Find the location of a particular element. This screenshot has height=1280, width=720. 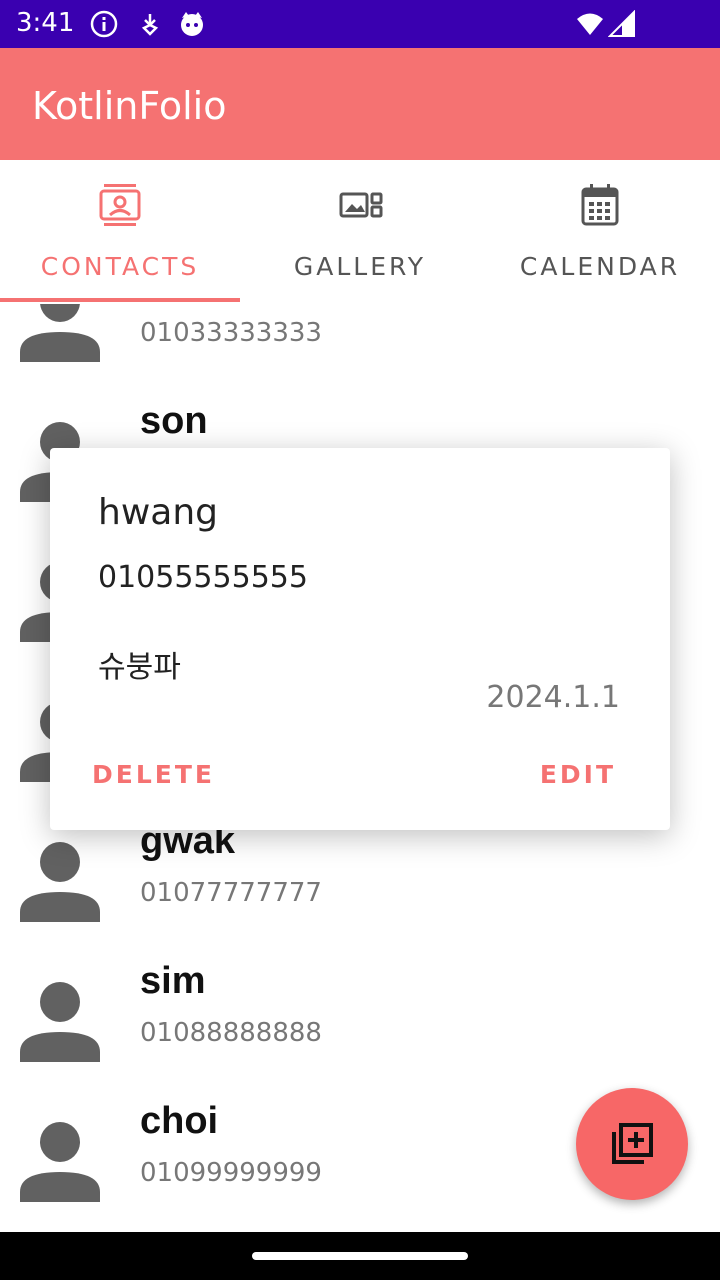

app-bar: KotlinFolio is located at coordinates (360, 104).